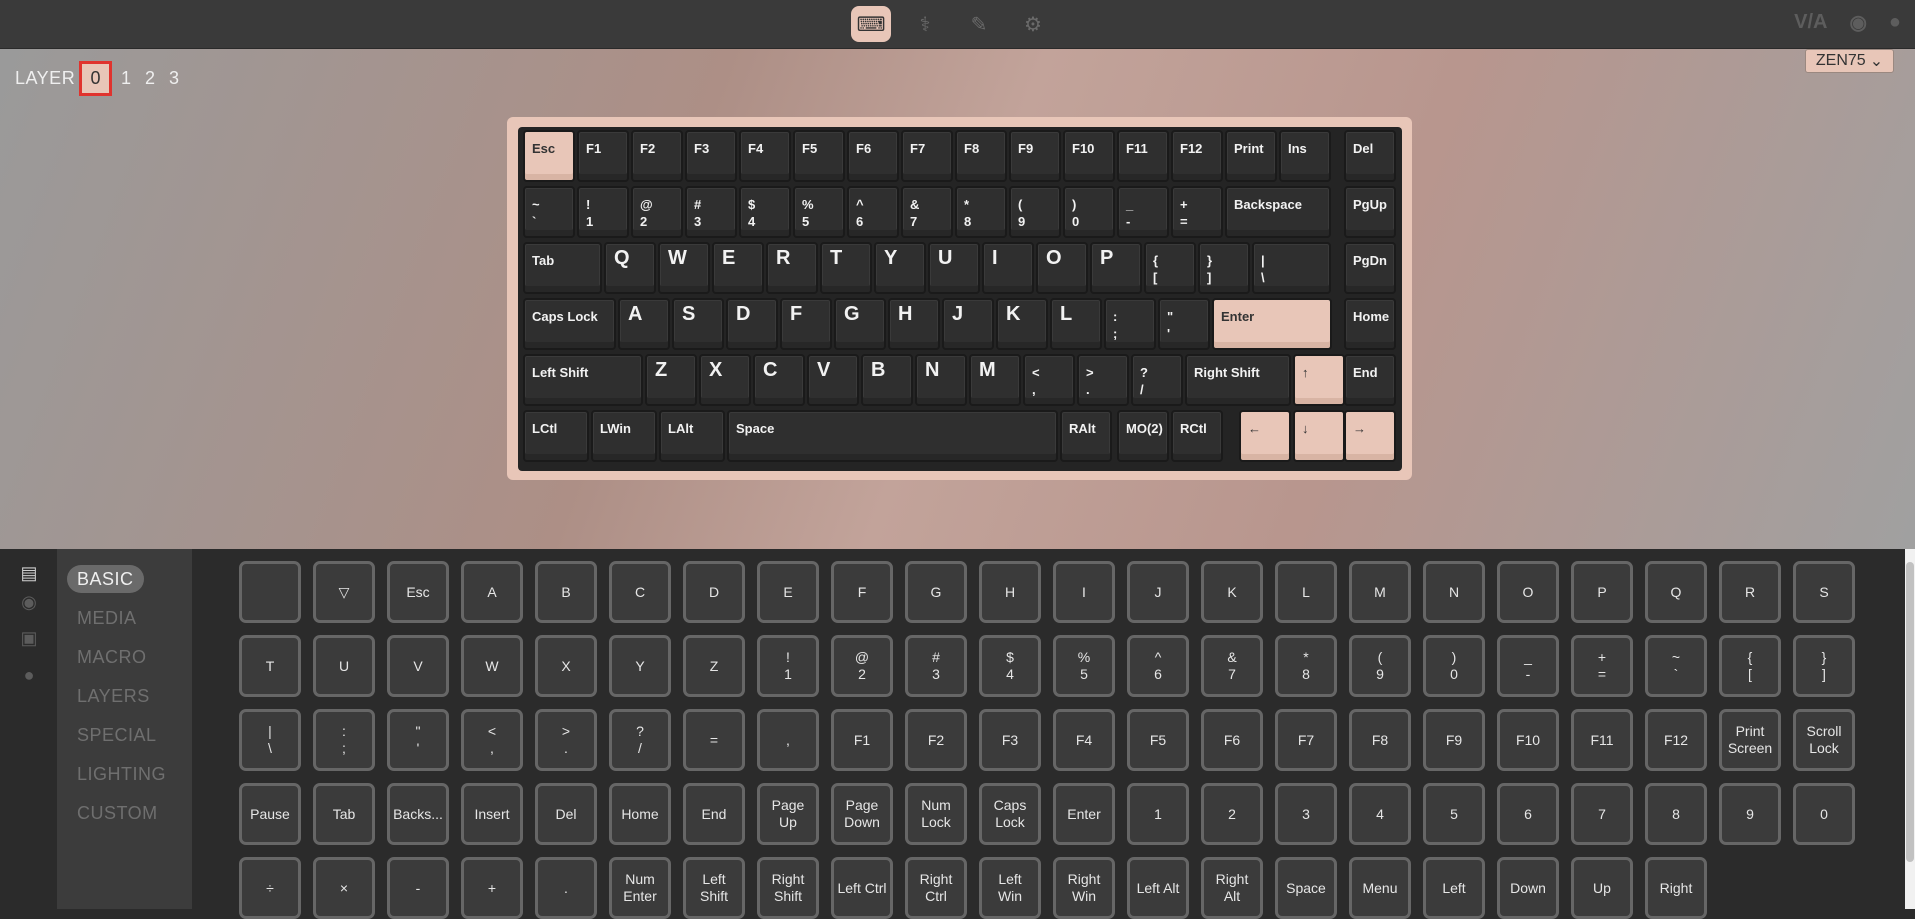 This screenshot has width=1915, height=919. What do you see at coordinates (873, 156) in the screenshot?
I see `keyboard-key: F6` at bounding box center [873, 156].